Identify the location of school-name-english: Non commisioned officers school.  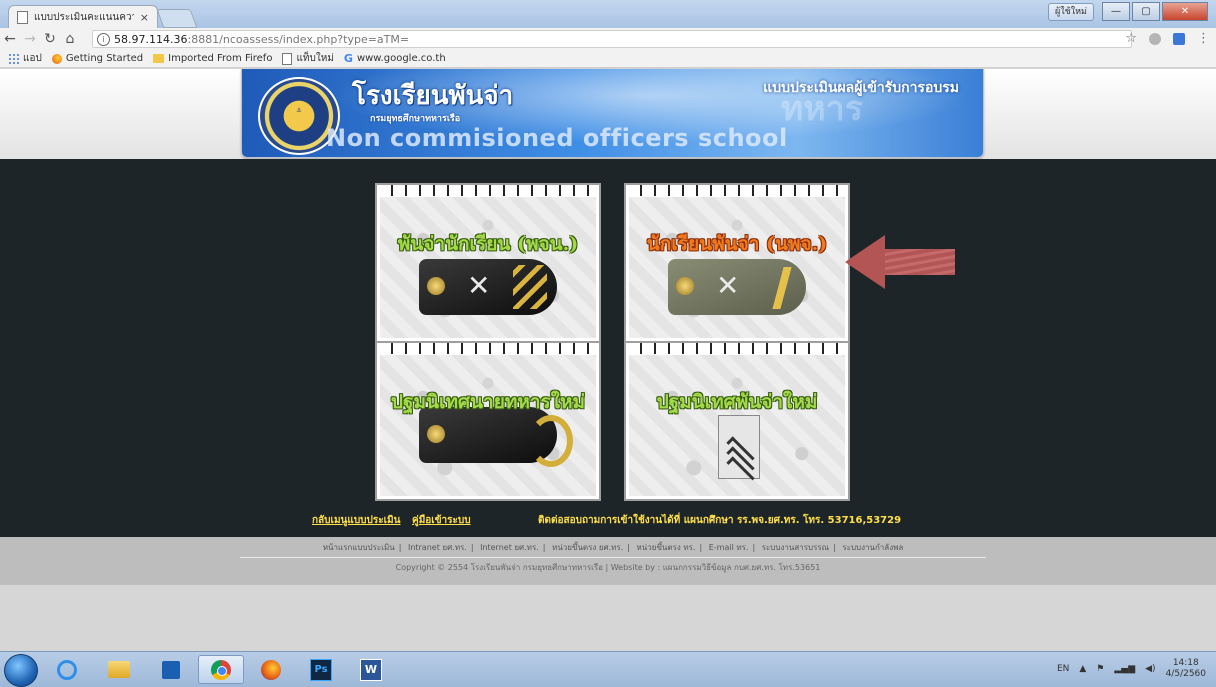
(557, 138).